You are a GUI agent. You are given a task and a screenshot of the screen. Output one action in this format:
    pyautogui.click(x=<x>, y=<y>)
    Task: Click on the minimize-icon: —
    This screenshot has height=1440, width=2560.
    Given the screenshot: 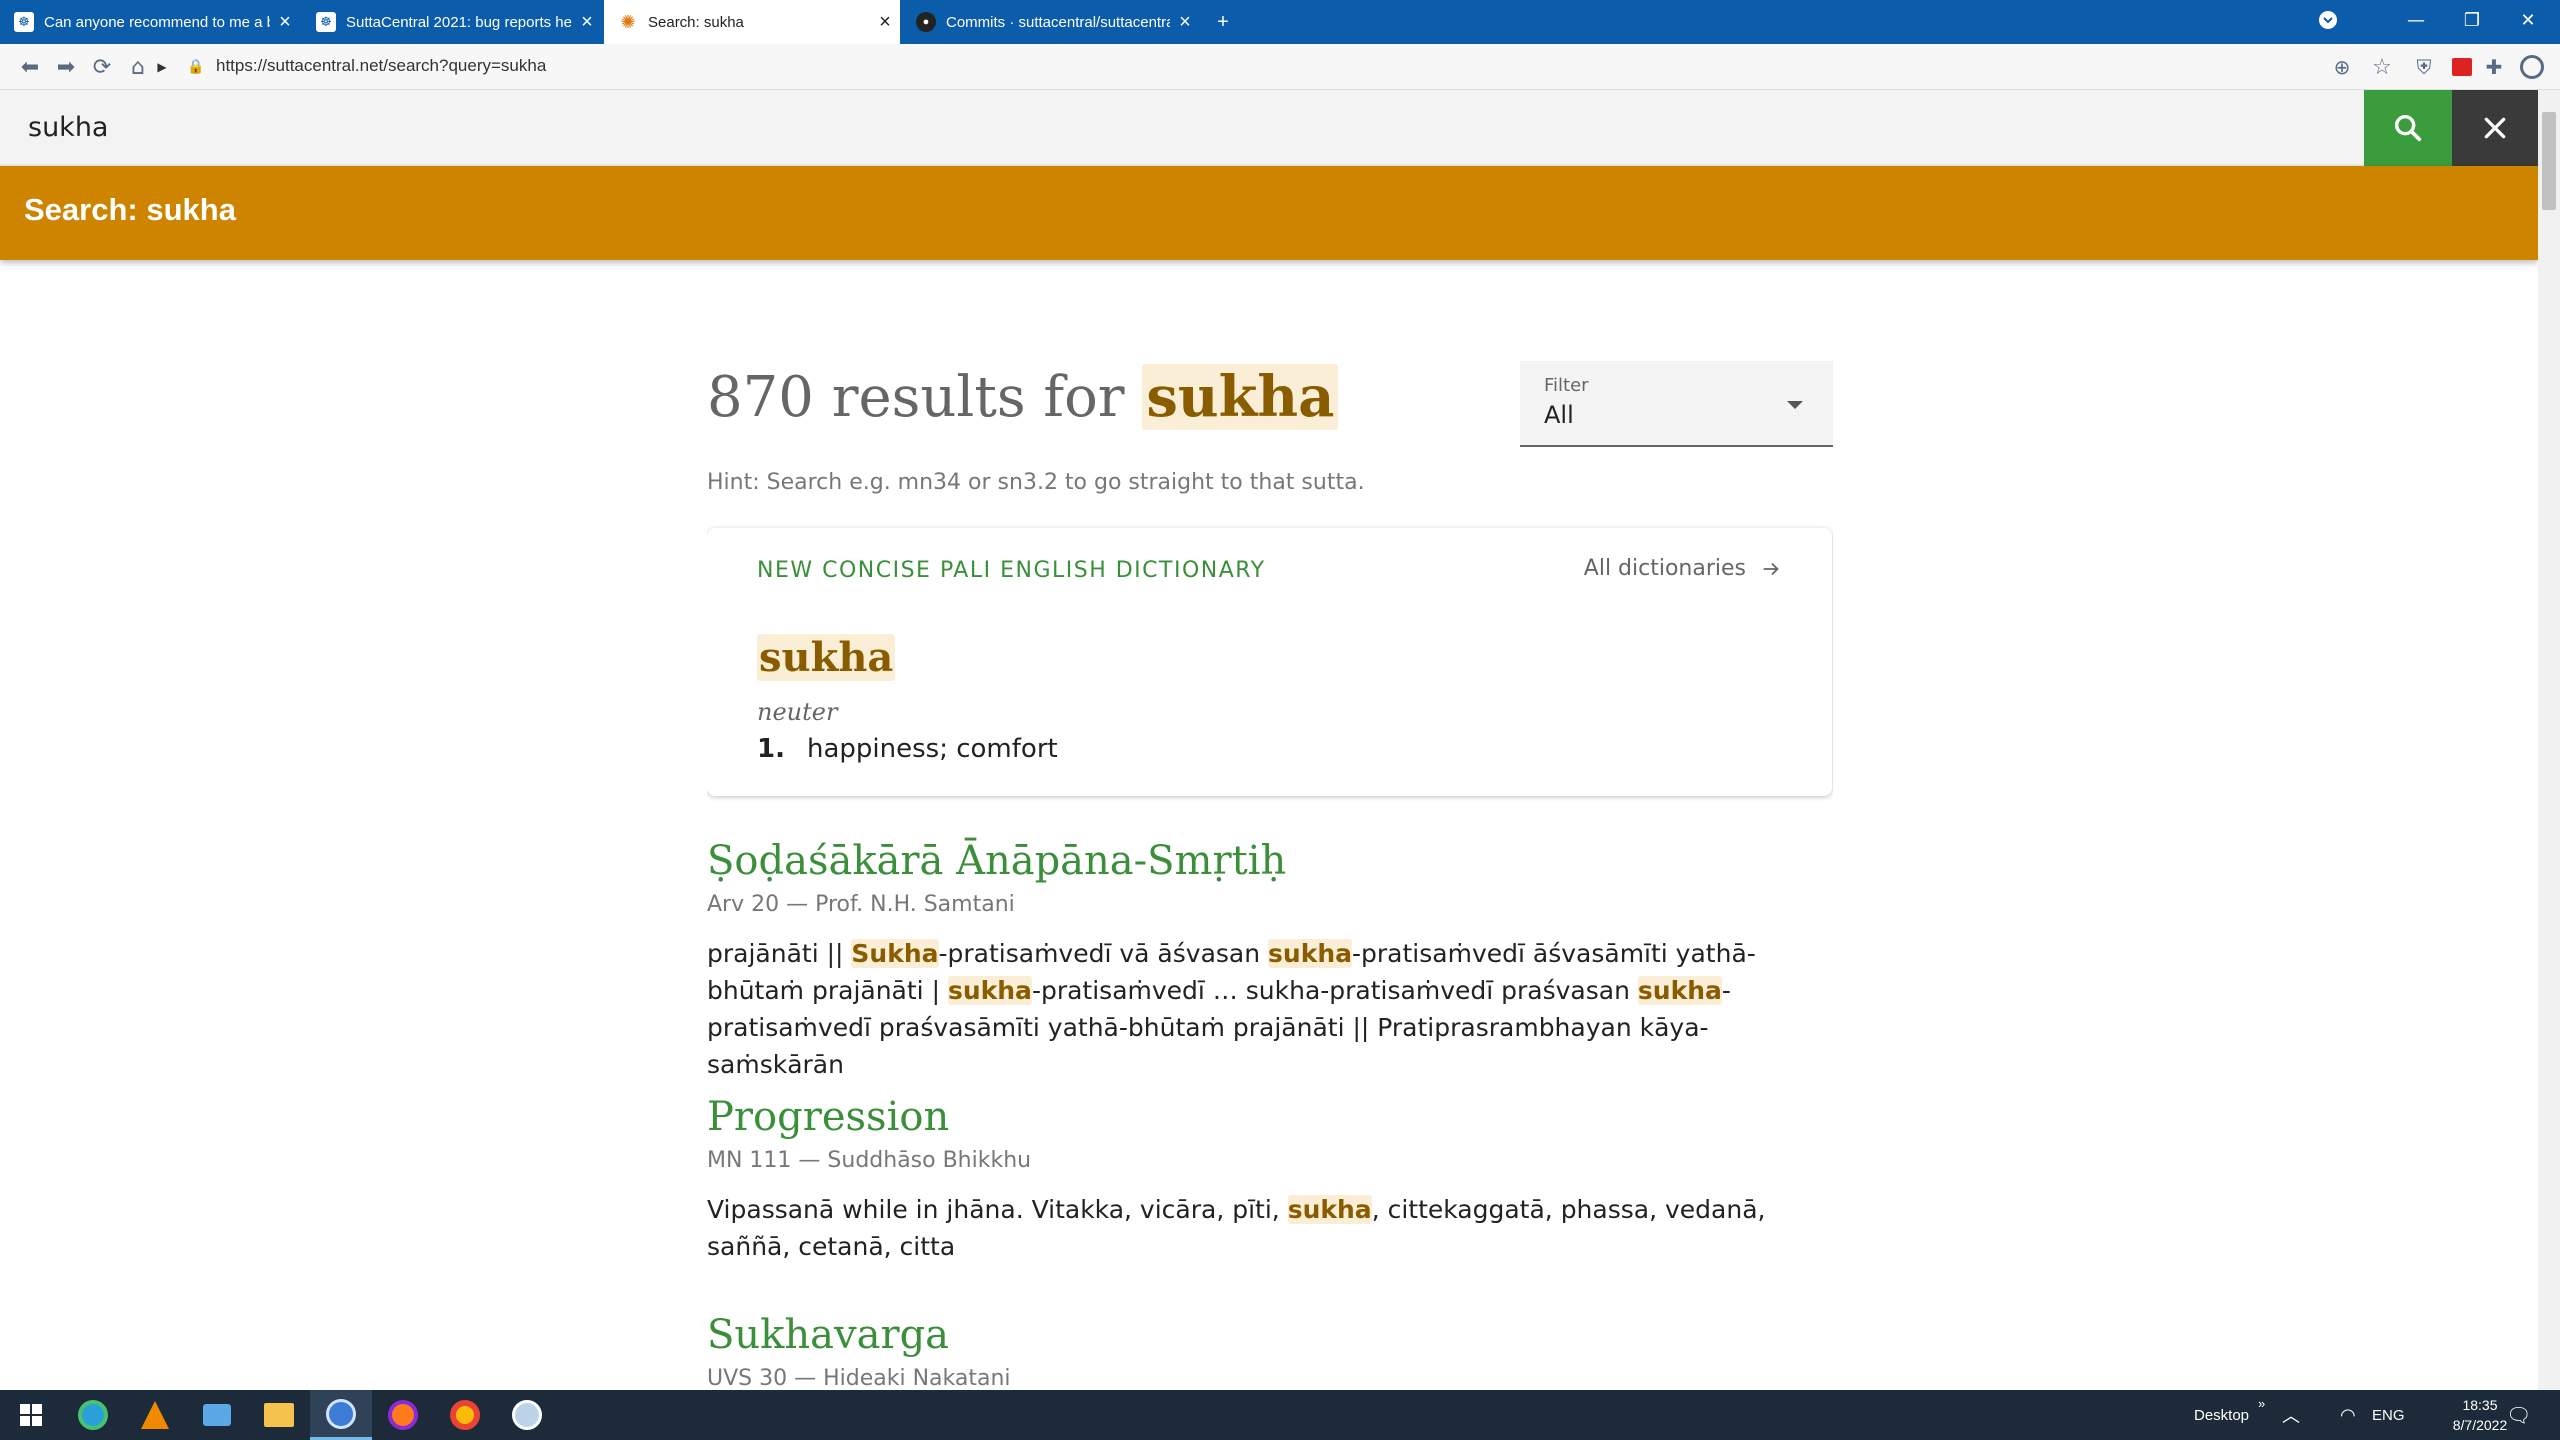 What is the action you would take?
    pyautogui.click(x=2416, y=20)
    